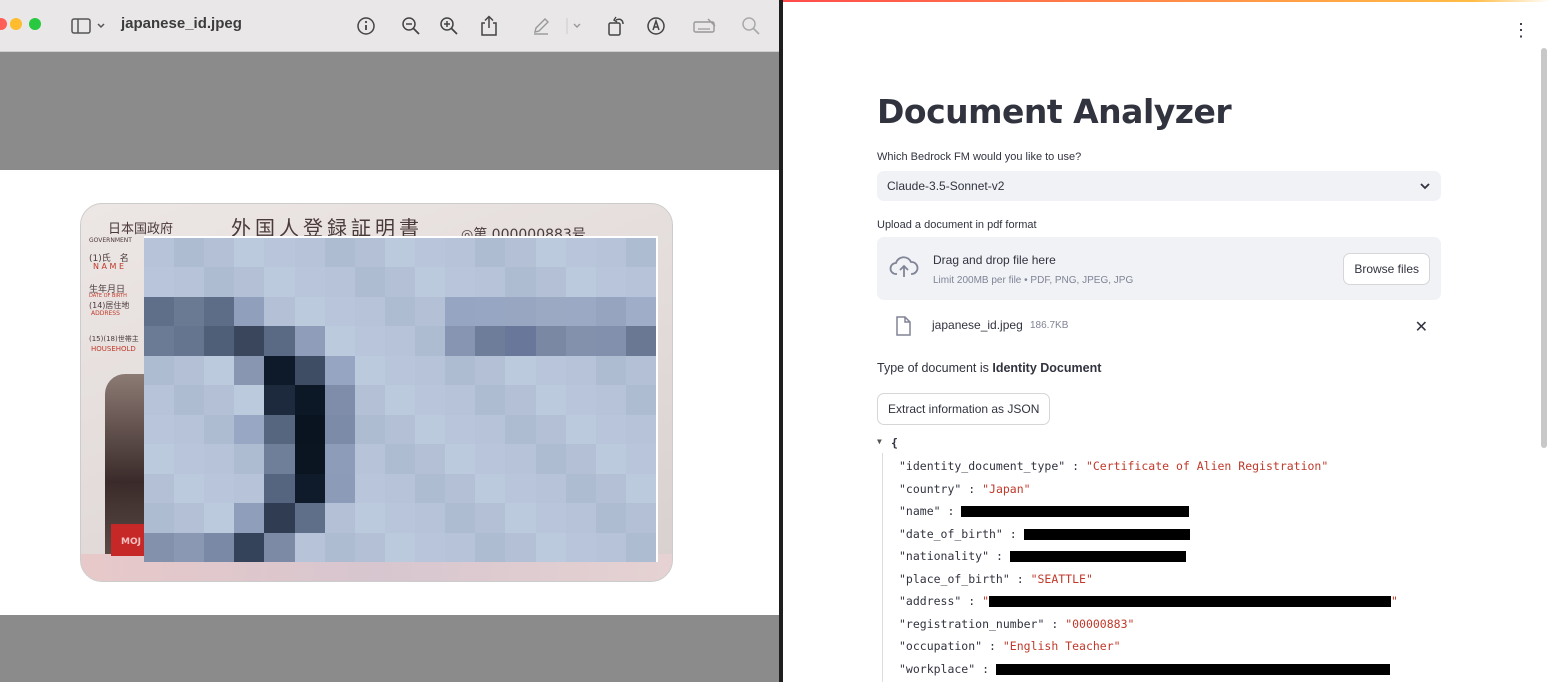  What do you see at coordinates (1061, 646) in the screenshot?
I see `json-value: "English Teacher"` at bounding box center [1061, 646].